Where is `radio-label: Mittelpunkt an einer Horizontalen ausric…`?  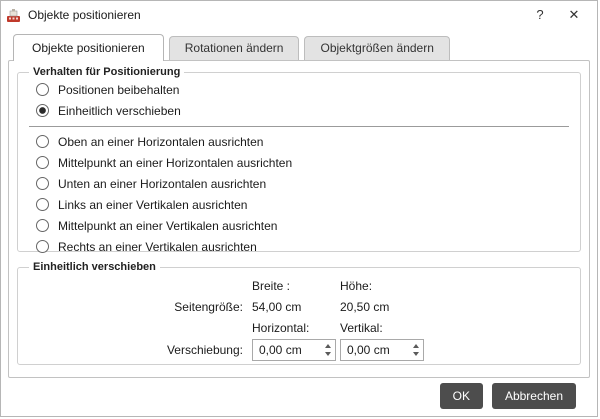 radio-label: Mittelpunkt an einer Horizontalen ausric… is located at coordinates (175, 162).